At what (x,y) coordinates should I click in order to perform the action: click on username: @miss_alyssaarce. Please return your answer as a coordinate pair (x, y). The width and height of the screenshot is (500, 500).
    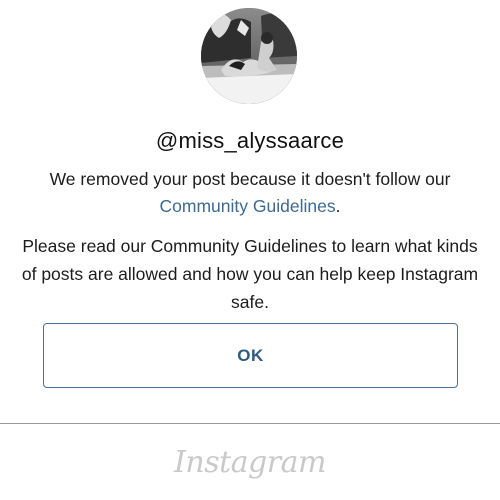
    Looking at the image, I should click on (250, 140).